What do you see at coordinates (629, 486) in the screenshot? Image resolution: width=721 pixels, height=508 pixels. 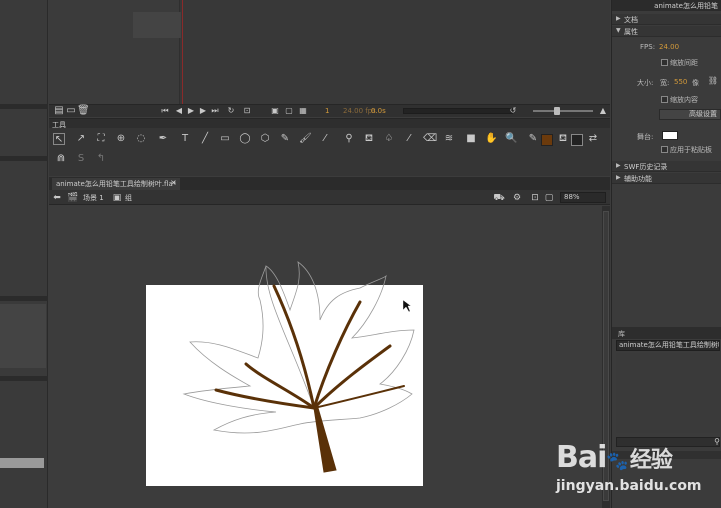 I see `watermark-url: jingyan.baidu.com` at bounding box center [629, 486].